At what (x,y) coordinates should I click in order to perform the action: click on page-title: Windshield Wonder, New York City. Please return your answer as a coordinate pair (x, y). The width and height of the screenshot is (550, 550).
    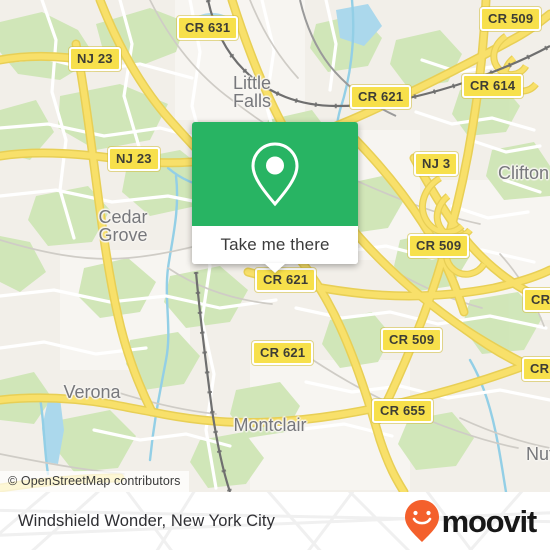
    Looking at the image, I should click on (146, 520).